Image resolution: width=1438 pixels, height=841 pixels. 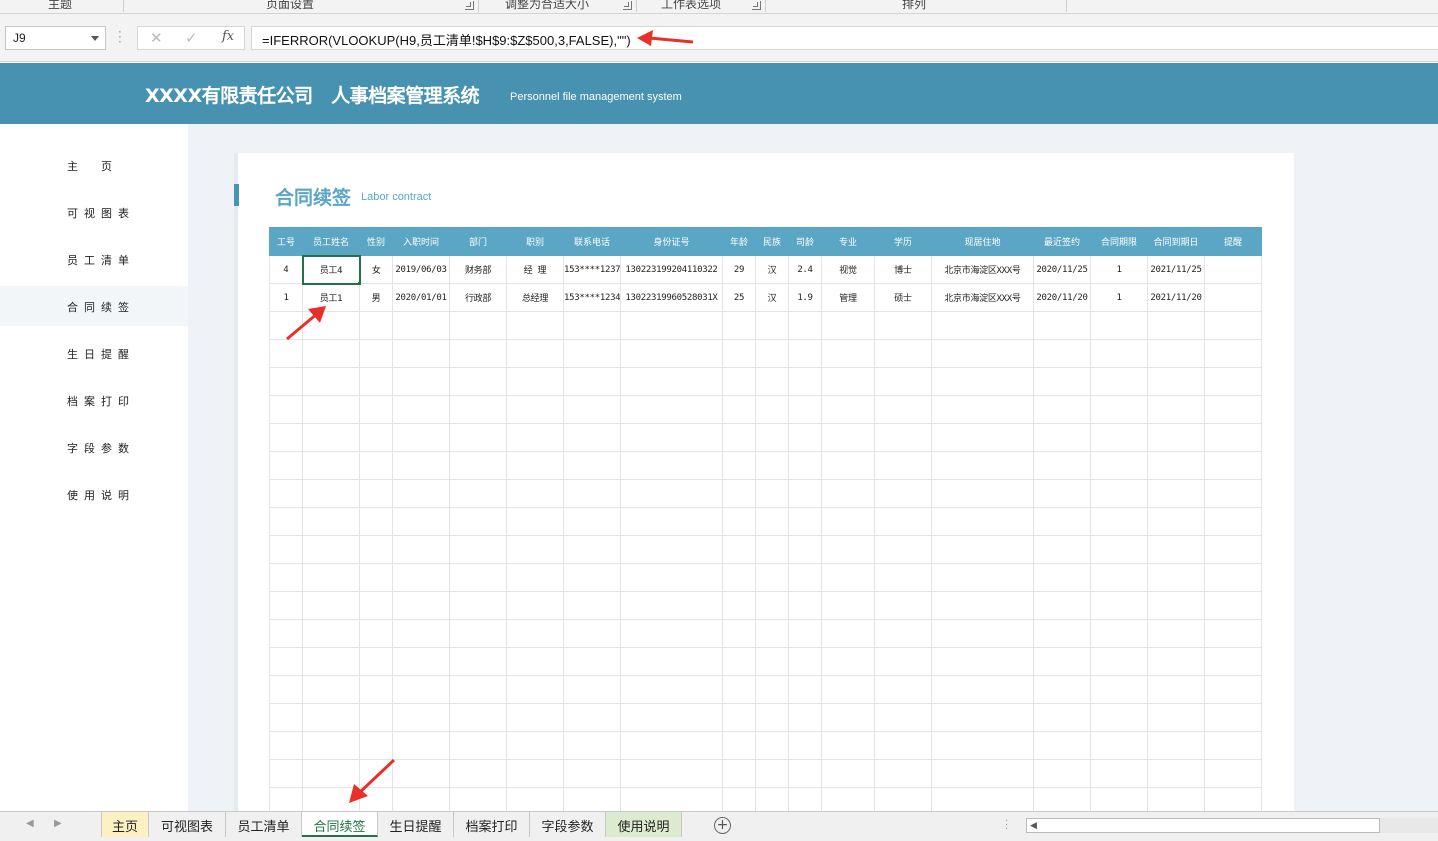 What do you see at coordinates (903, 297) in the screenshot?
I see `table-cell: 硕士` at bounding box center [903, 297].